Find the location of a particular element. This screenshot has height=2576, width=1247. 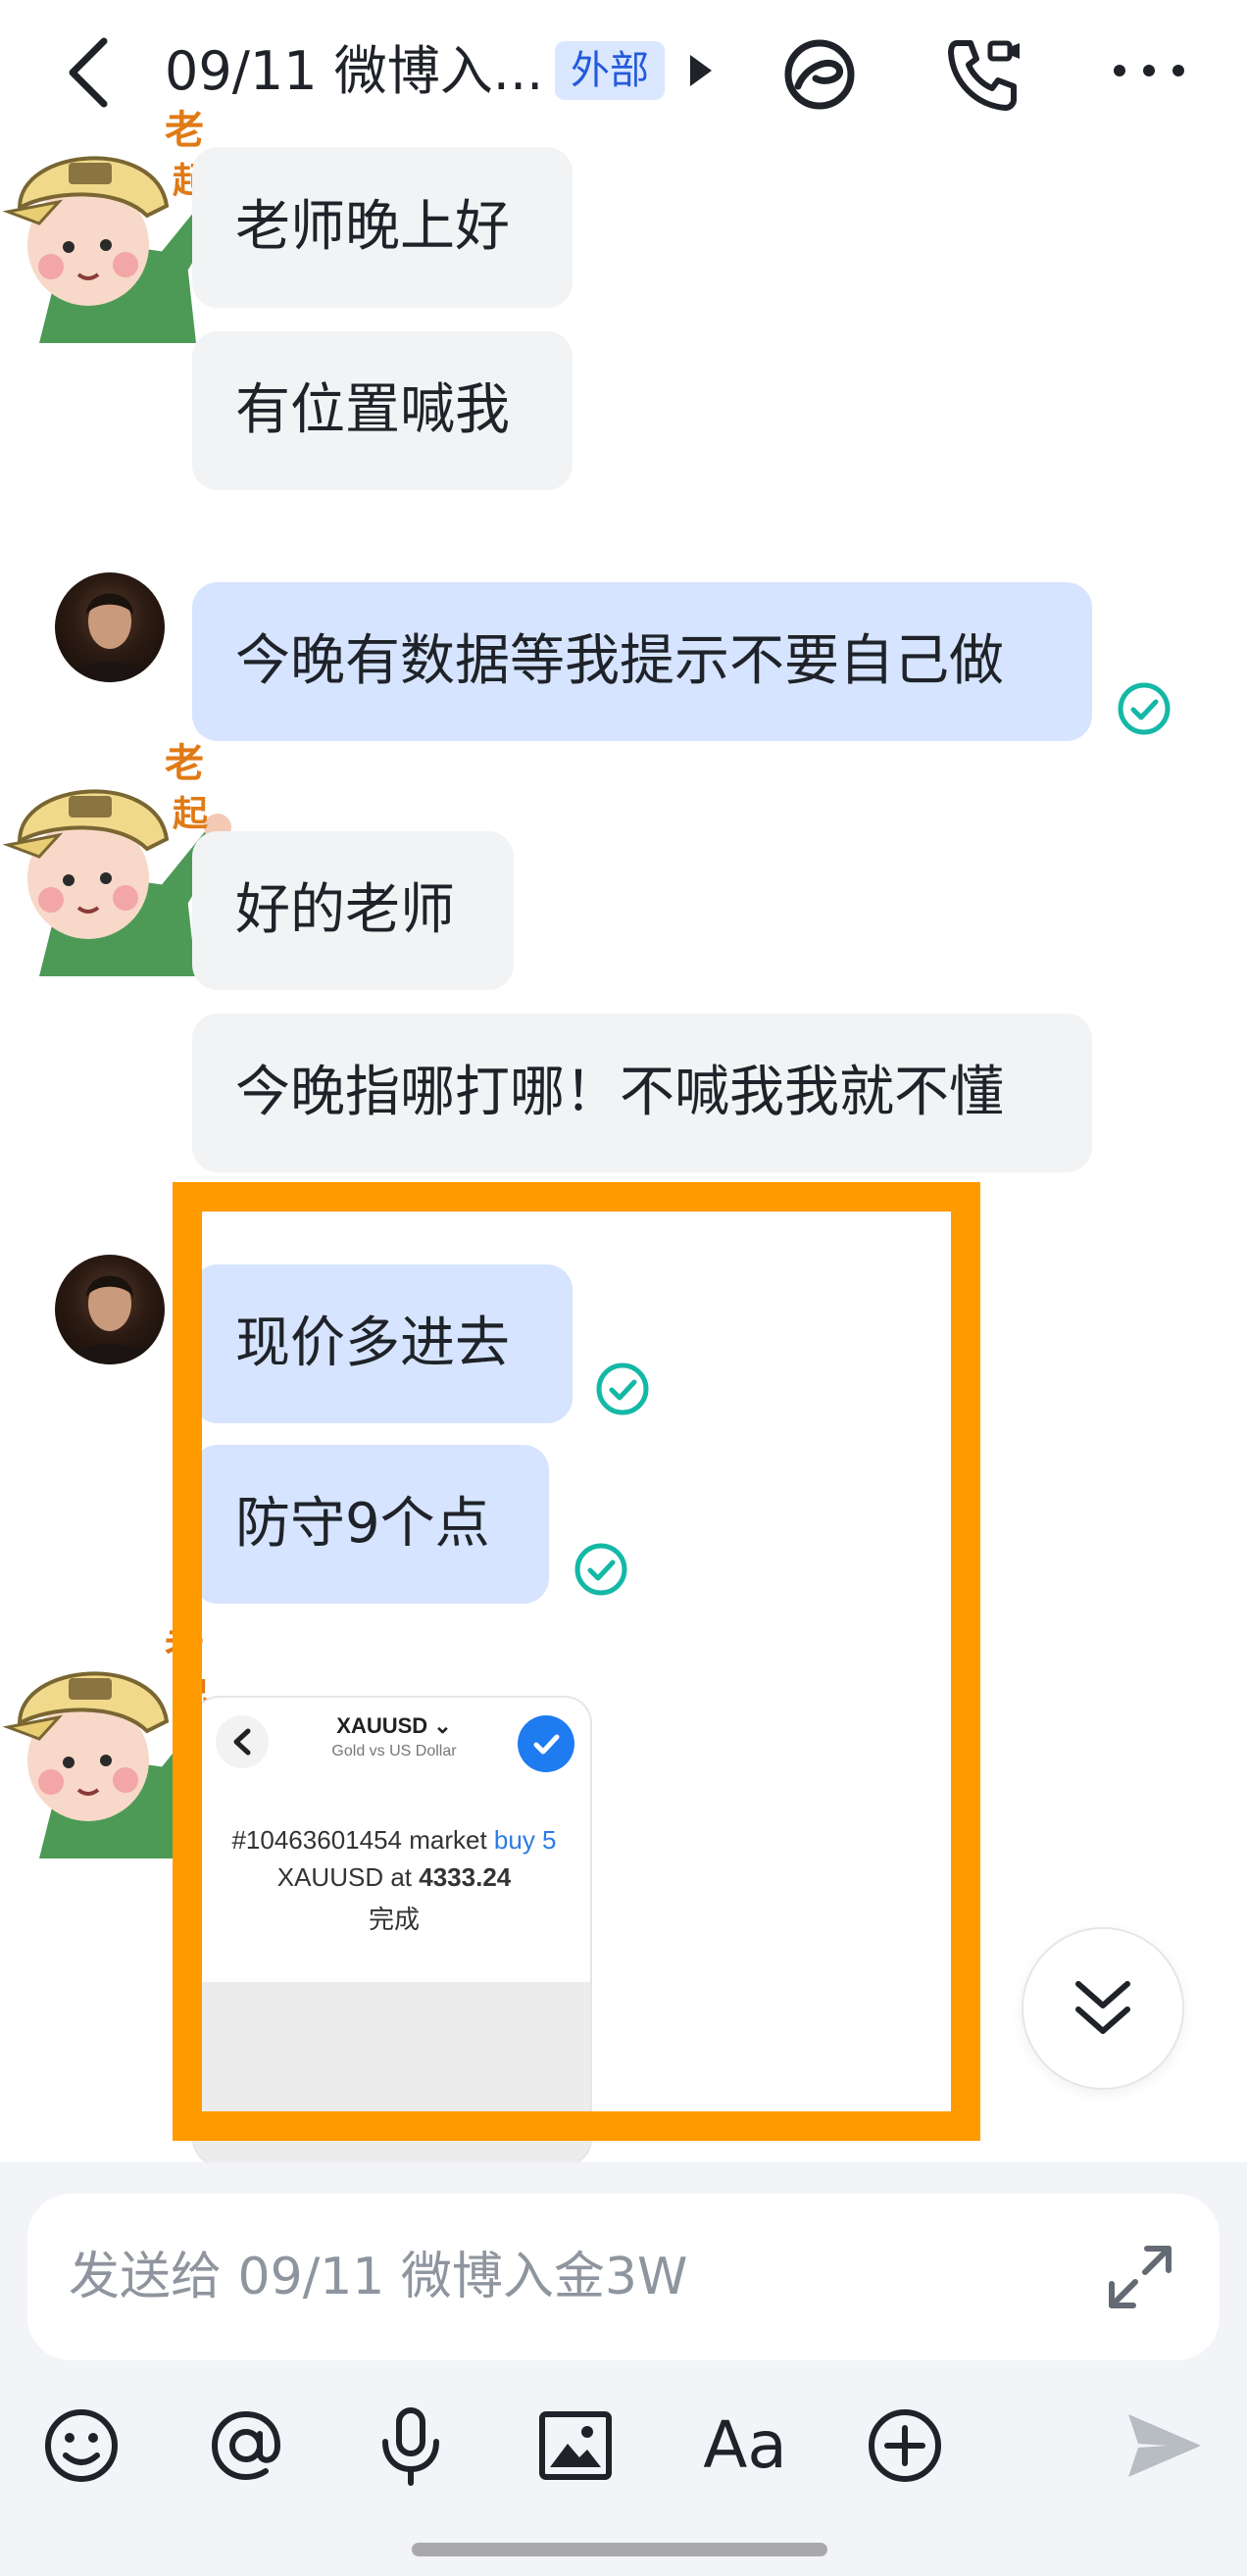

text-format-button: Aa is located at coordinates (745, 2446).